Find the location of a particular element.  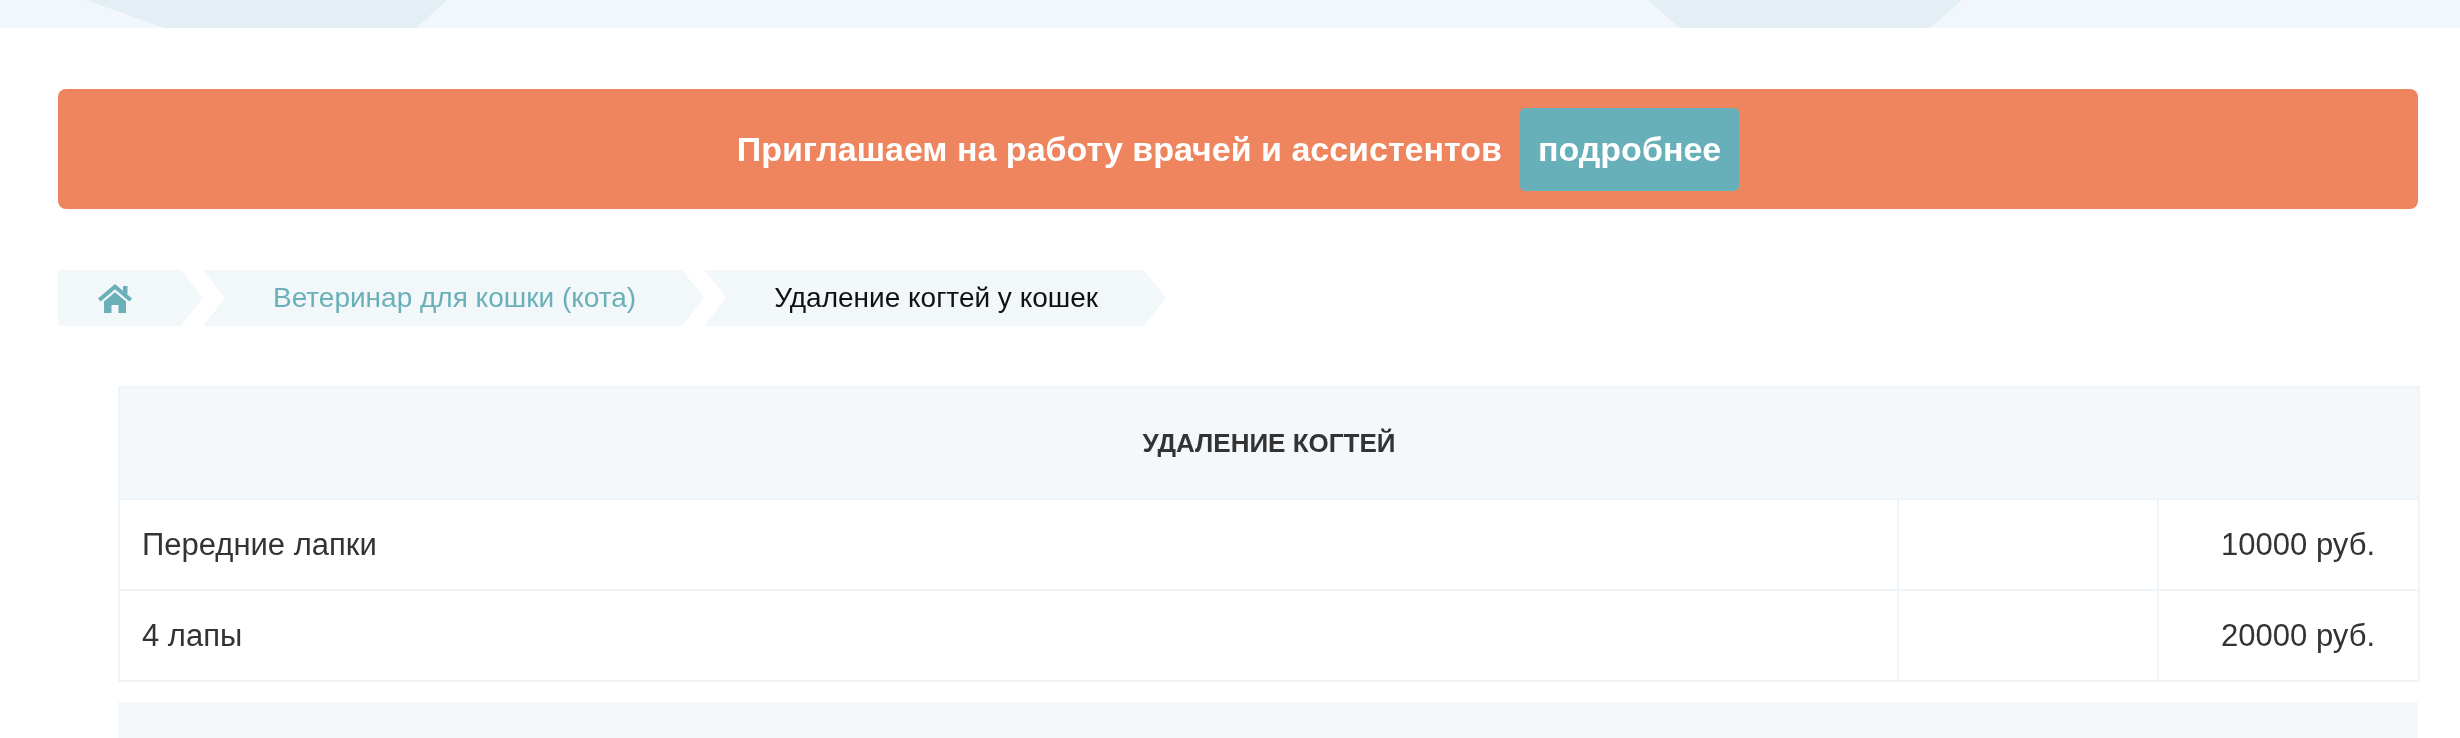

home-breadcrumb is located at coordinates (130, 298).